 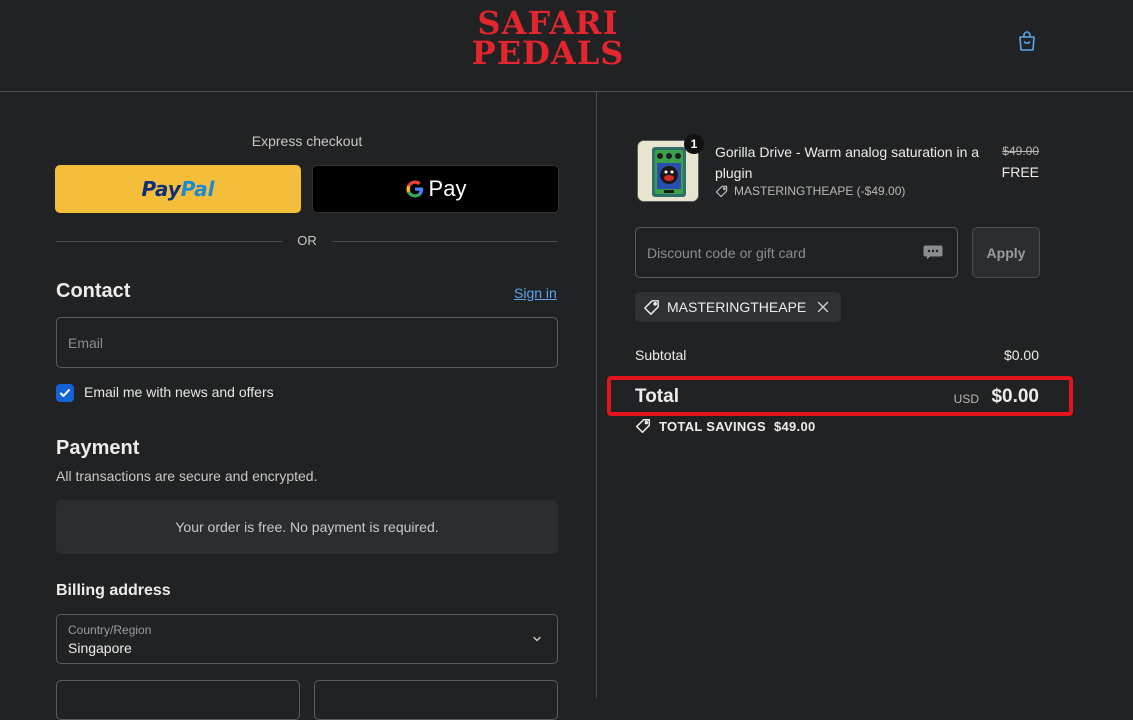 What do you see at coordinates (535, 293) in the screenshot?
I see `sign-in-link: Sign in` at bounding box center [535, 293].